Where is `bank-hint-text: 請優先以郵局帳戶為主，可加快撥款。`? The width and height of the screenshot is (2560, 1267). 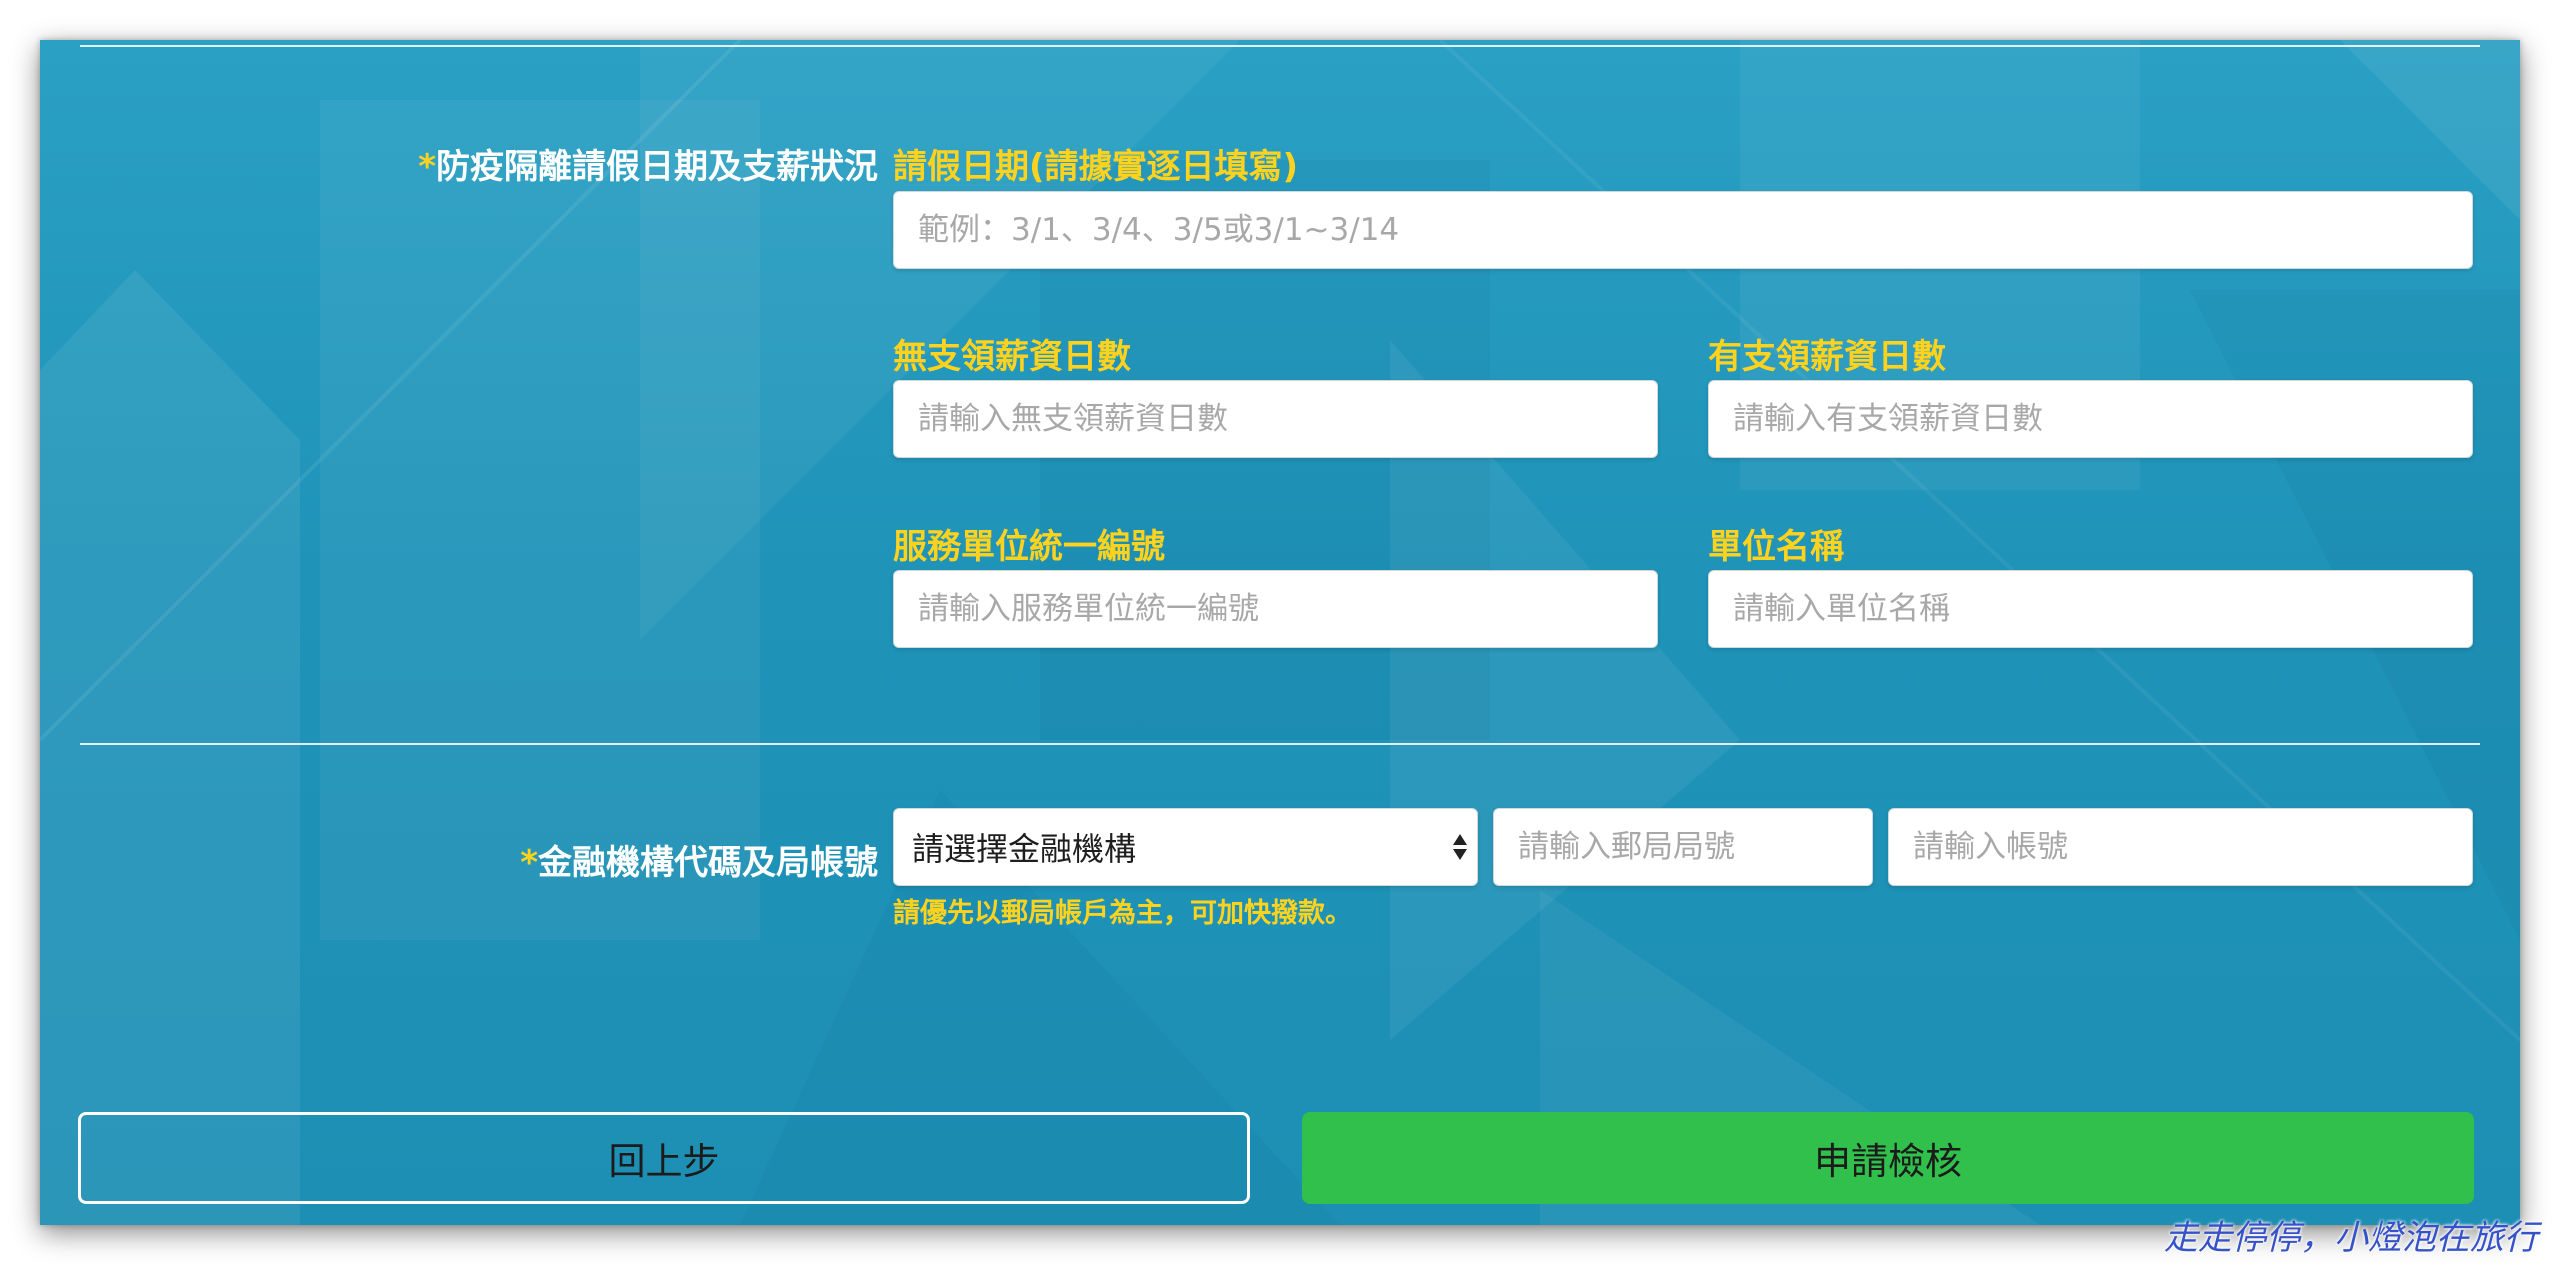 bank-hint-text: 請優先以郵局帳戶為主，可加快撥款。 is located at coordinates (1122, 913).